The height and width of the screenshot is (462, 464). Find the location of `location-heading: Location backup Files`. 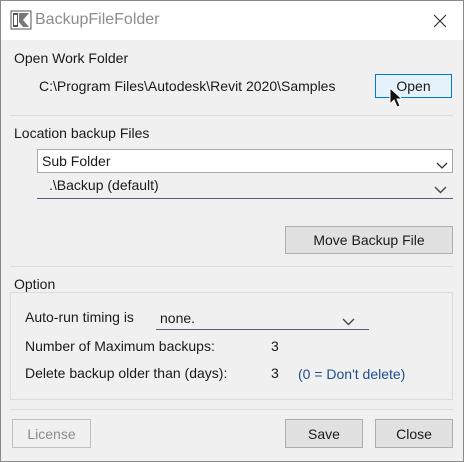

location-heading: Location backup Files is located at coordinates (82, 133).